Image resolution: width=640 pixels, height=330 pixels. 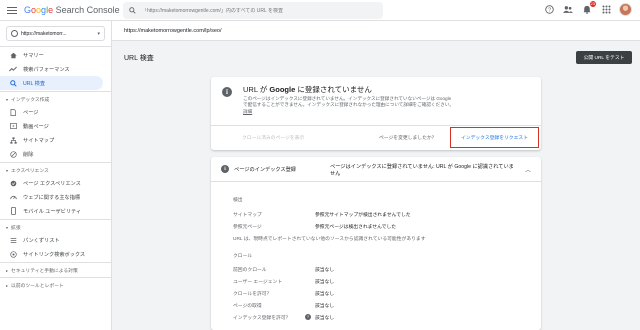 What do you see at coordinates (55, 55) in the screenshot?
I see `sidebar-item-summary: サマリー` at bounding box center [55, 55].